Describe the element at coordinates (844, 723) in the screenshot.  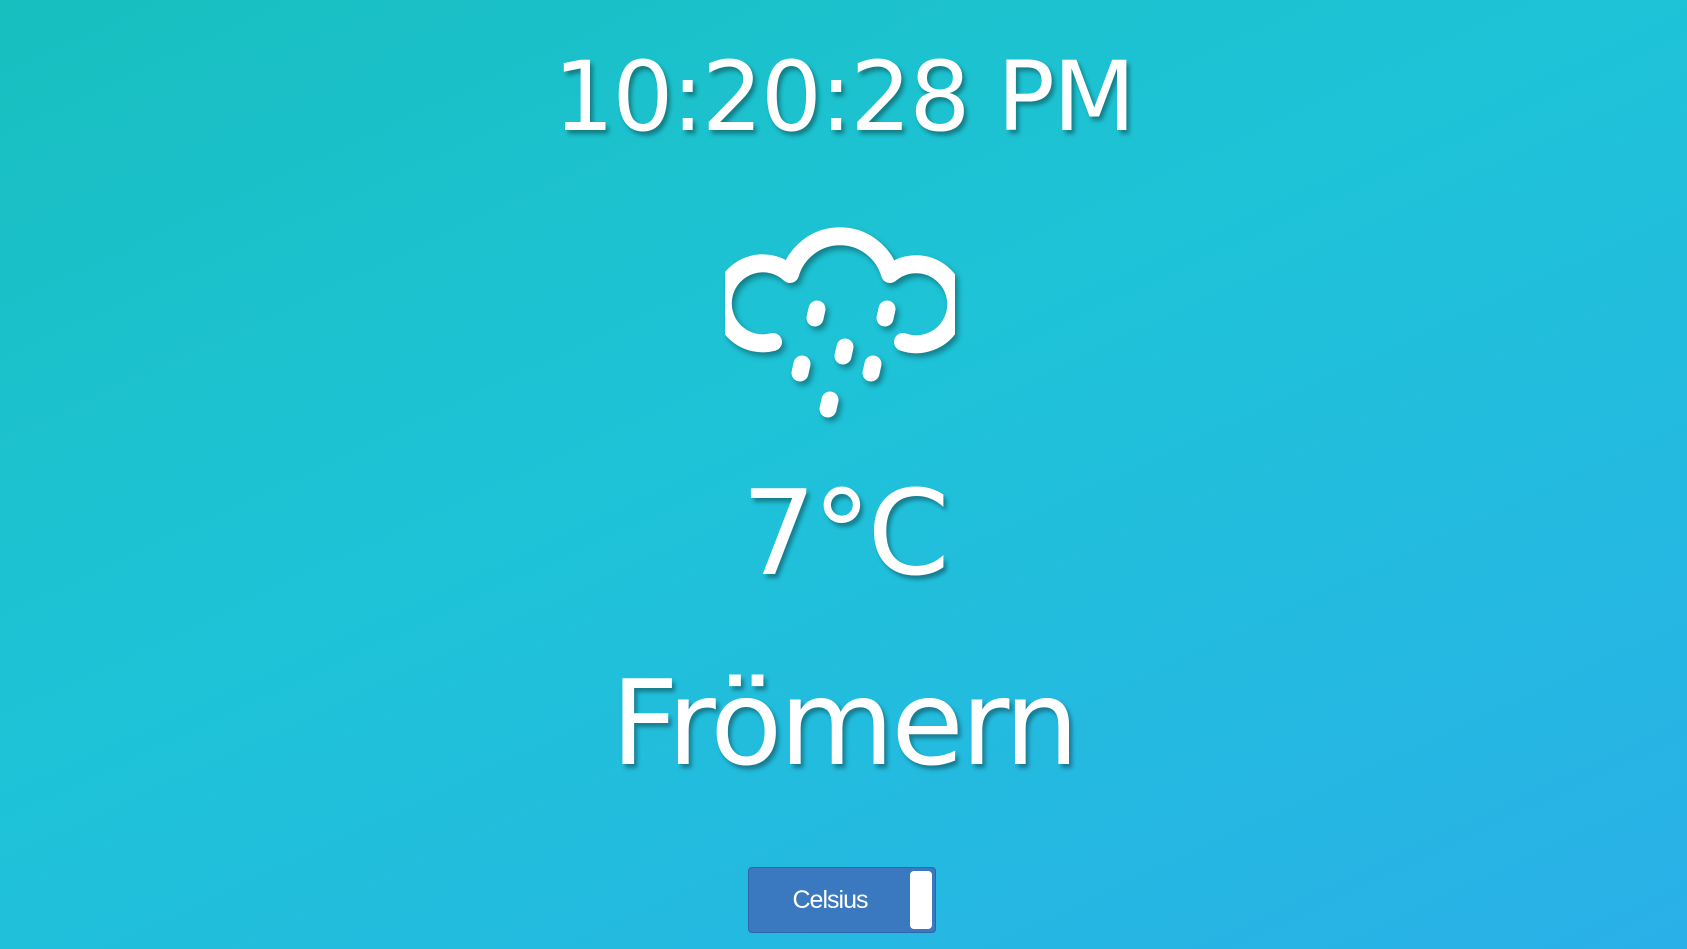
I see `location-name: Frömern` at that location.